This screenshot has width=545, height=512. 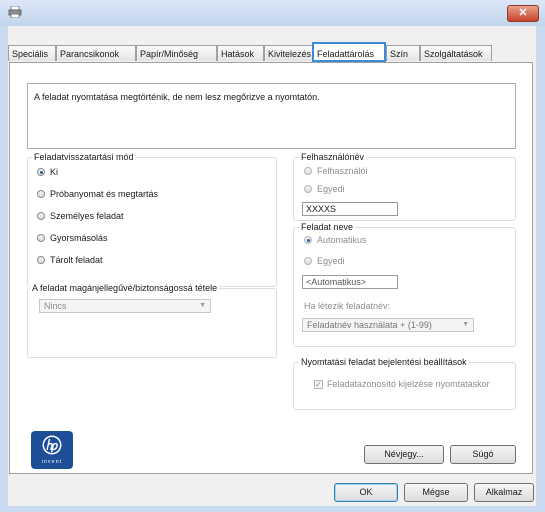 What do you see at coordinates (47, 172) in the screenshot?
I see `radio-job-mode-off: Ki` at bounding box center [47, 172].